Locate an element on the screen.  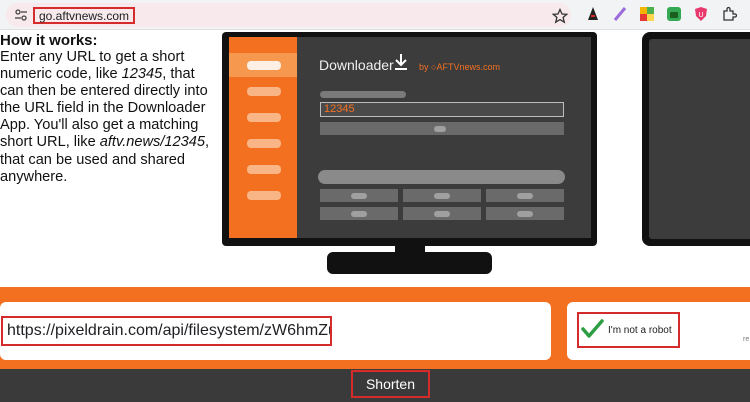
download-icon is located at coordinates (401, 62).